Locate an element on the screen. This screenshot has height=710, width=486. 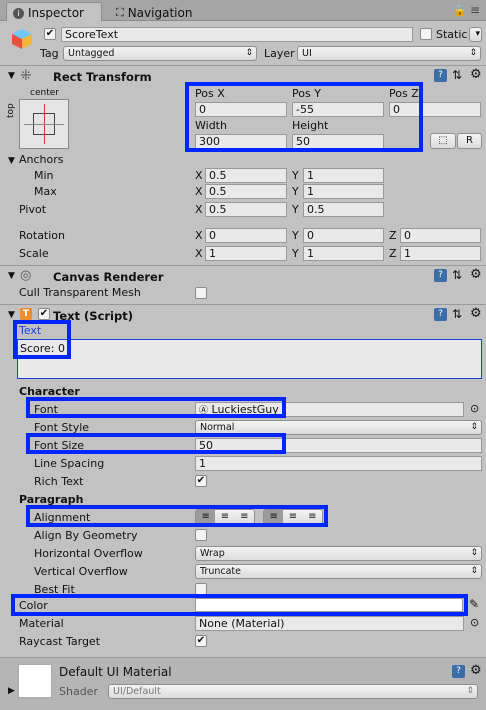
min-y-label: Y is located at coordinates (295, 175).